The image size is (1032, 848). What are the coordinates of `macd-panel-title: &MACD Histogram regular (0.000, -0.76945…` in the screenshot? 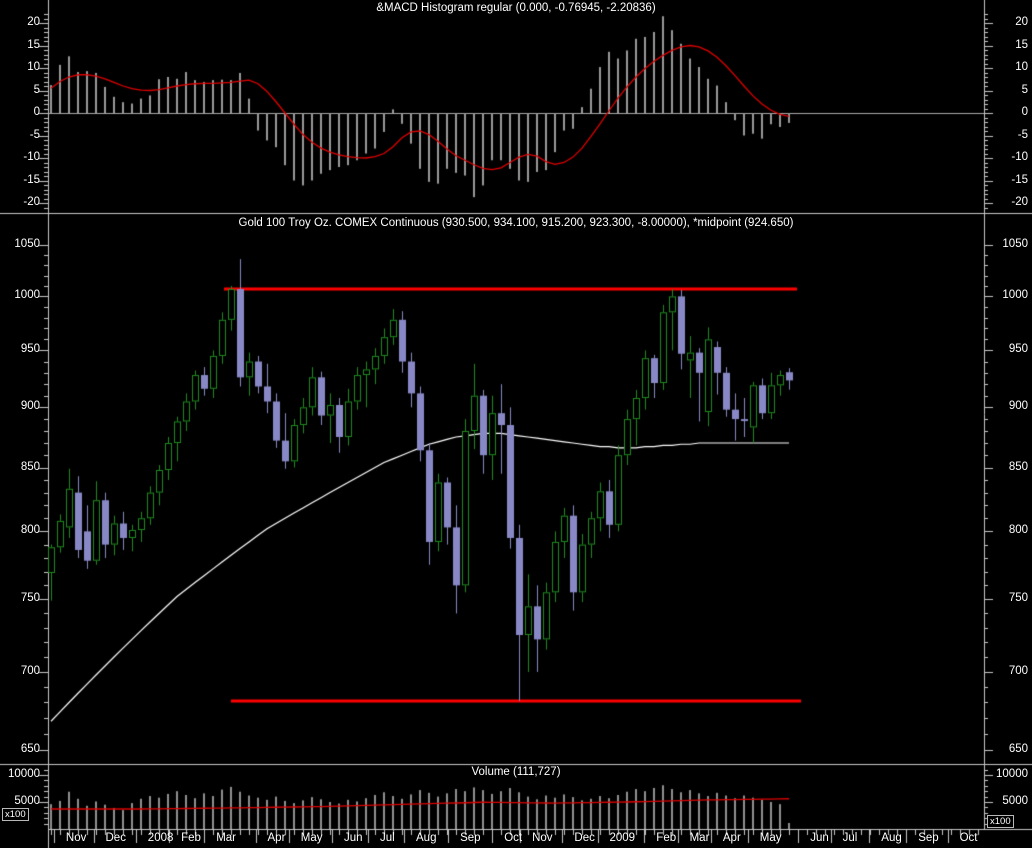 It's located at (516, 8).